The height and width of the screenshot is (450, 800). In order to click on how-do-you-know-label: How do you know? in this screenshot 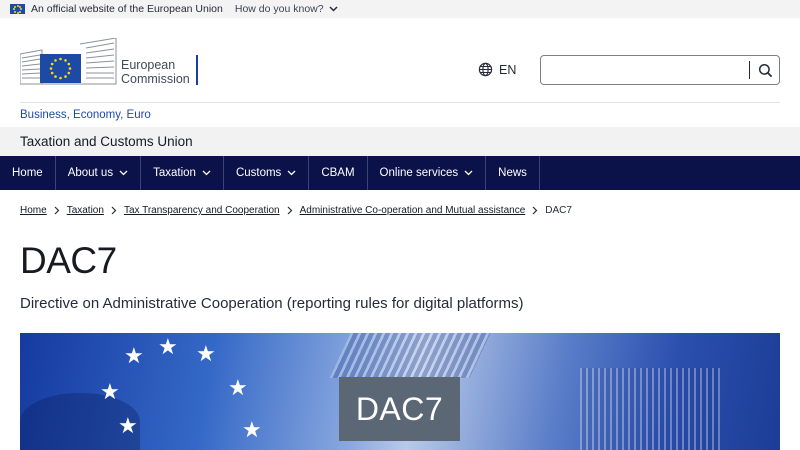, I will do `click(279, 9)`.